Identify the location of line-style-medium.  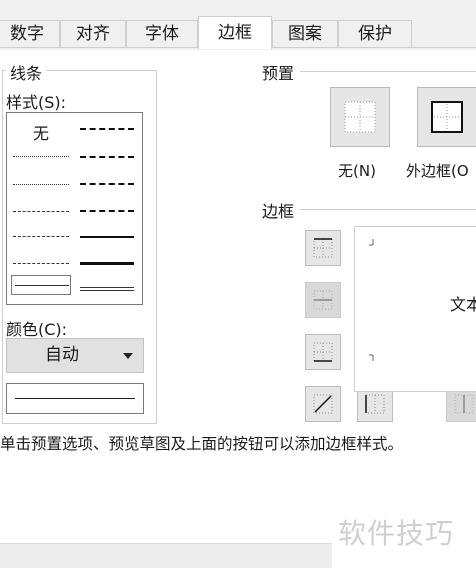
(107, 237).